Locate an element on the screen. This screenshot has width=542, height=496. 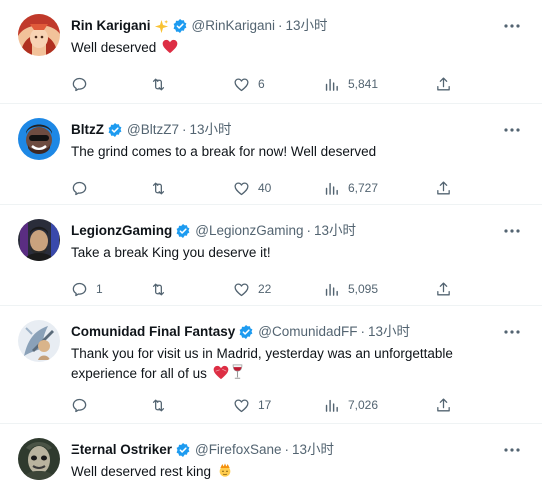
tweet-text: Take a break King you deserve it! is located at coordinates (171, 252).